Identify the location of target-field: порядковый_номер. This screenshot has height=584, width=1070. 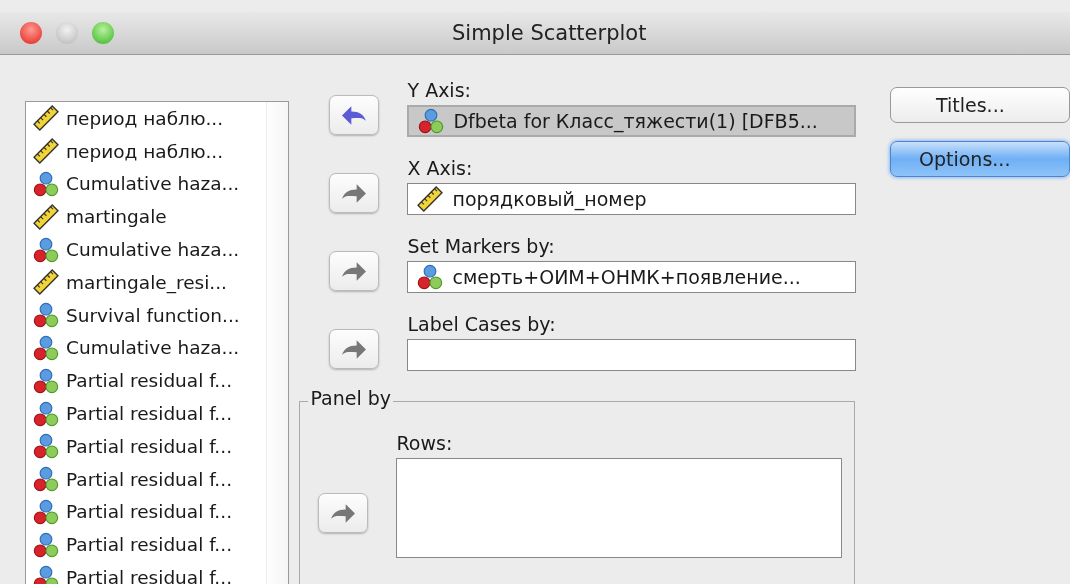
(632, 199).